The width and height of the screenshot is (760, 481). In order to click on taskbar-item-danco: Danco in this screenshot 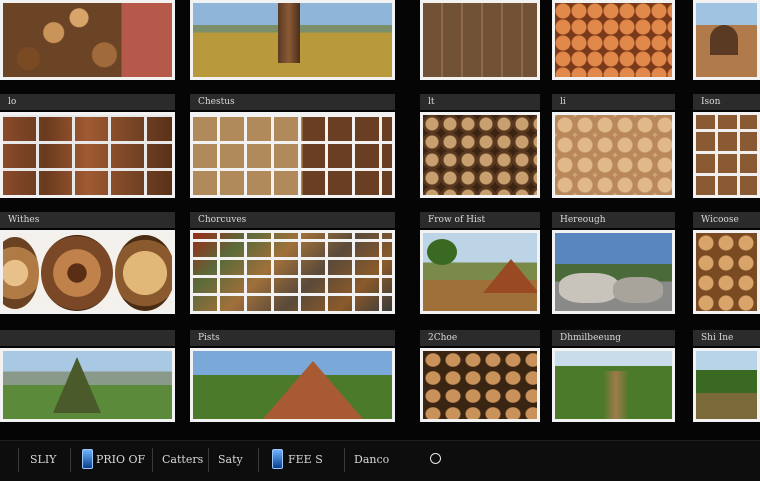, I will do `click(371, 460)`.